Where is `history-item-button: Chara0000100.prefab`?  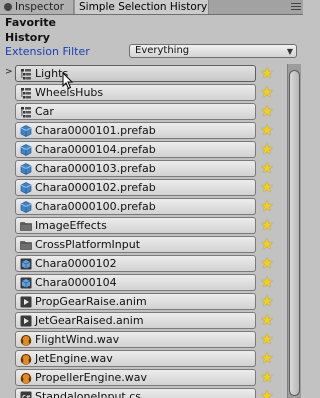 history-item-button: Chara0000100.prefab is located at coordinates (135, 206).